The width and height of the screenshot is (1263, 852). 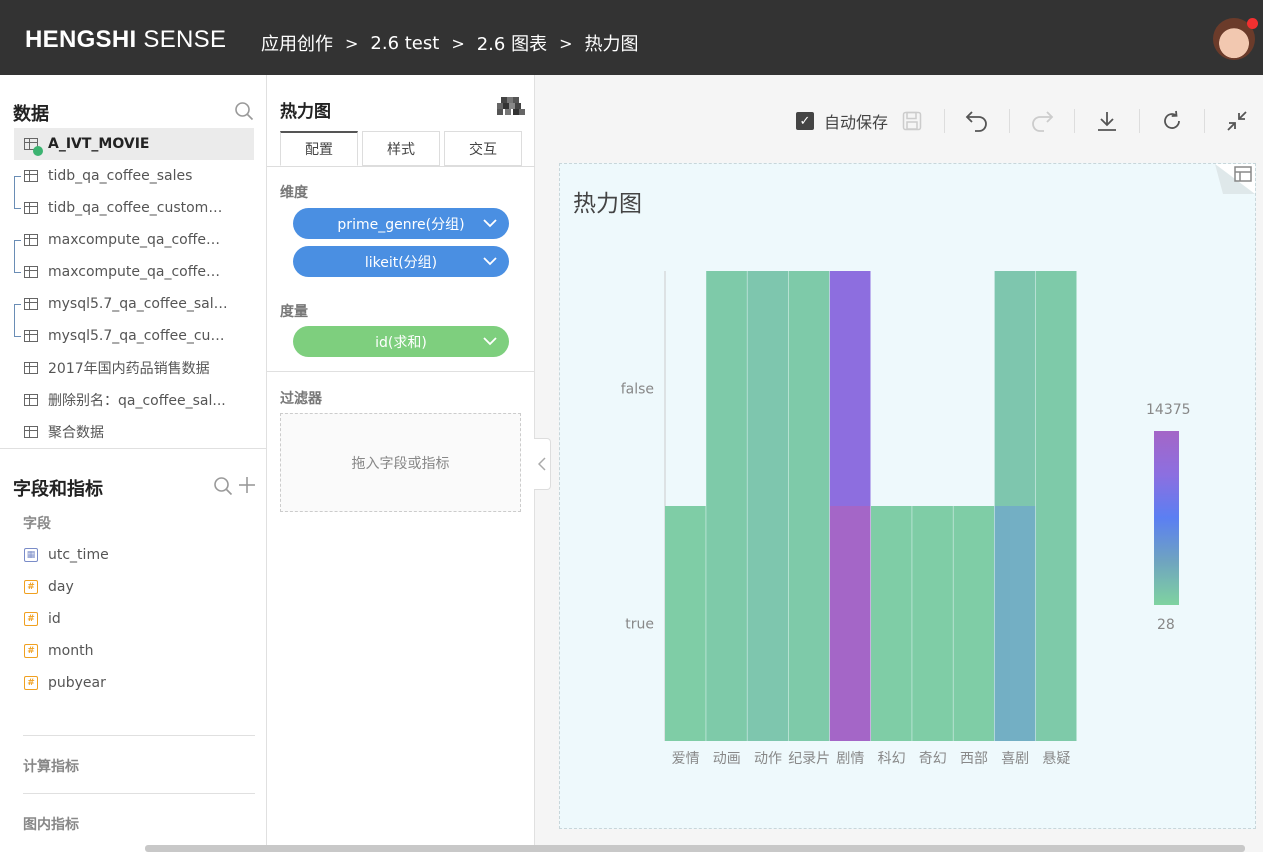 What do you see at coordinates (247, 485) in the screenshot?
I see `add-icon` at bounding box center [247, 485].